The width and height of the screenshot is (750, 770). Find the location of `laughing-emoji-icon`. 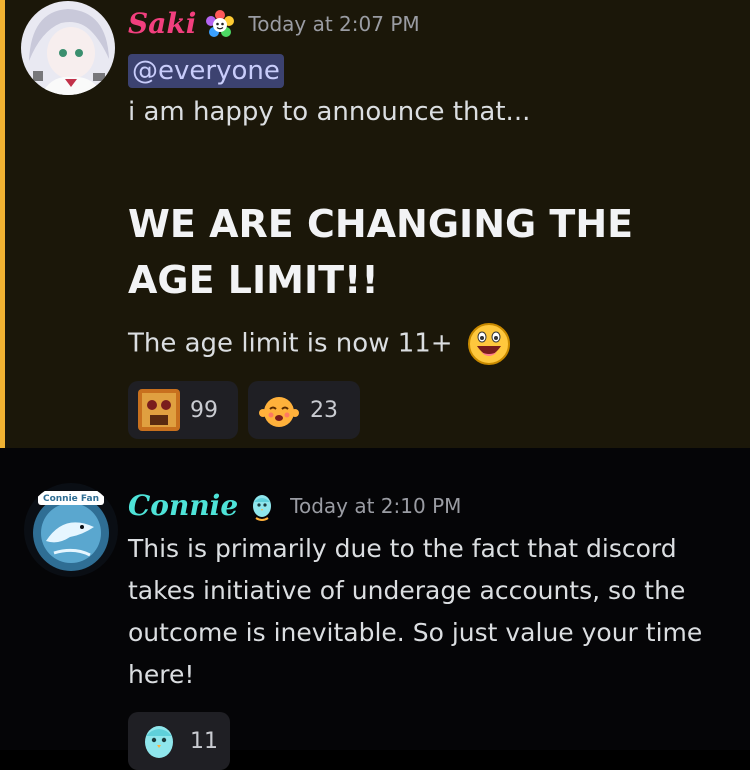

laughing-emoji-icon is located at coordinates (489, 344).